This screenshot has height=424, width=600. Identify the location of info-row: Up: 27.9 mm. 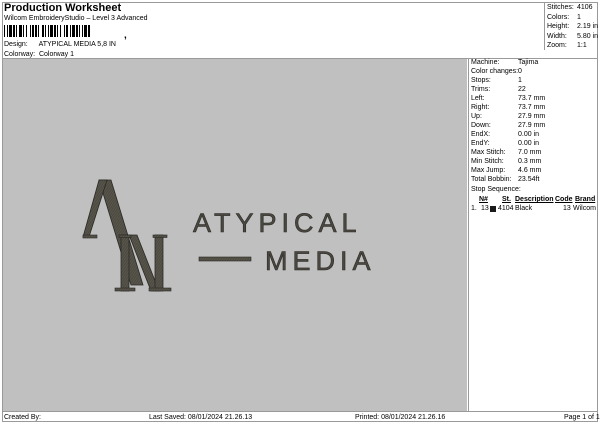
(508, 116).